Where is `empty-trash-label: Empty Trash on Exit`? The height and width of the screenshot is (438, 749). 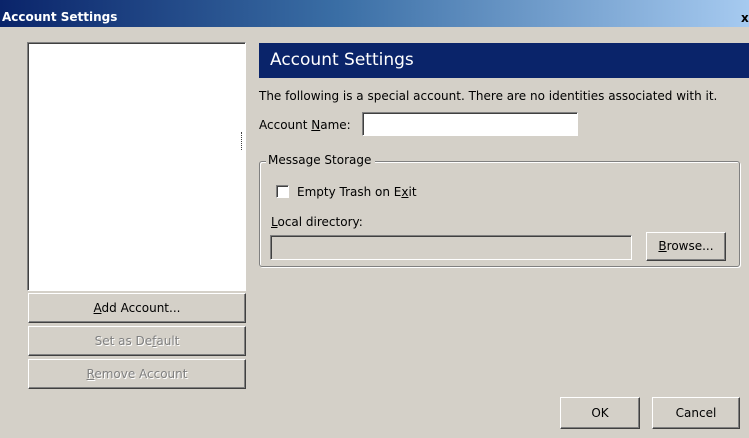
empty-trash-label: Empty Trash on Exit is located at coordinates (357, 192).